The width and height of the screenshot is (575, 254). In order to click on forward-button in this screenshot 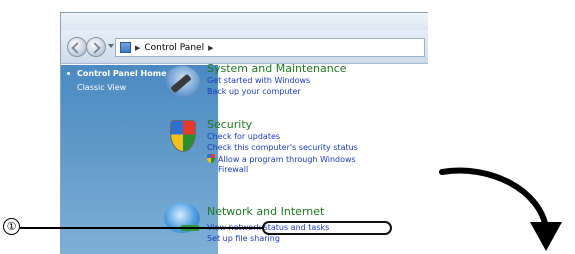, I will do `click(96, 47)`.